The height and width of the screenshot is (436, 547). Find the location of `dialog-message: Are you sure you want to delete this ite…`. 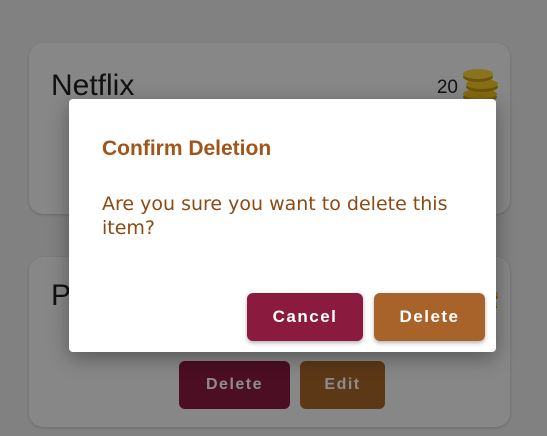

dialog-message: Are you sure you want to delete this ite… is located at coordinates (275, 216).